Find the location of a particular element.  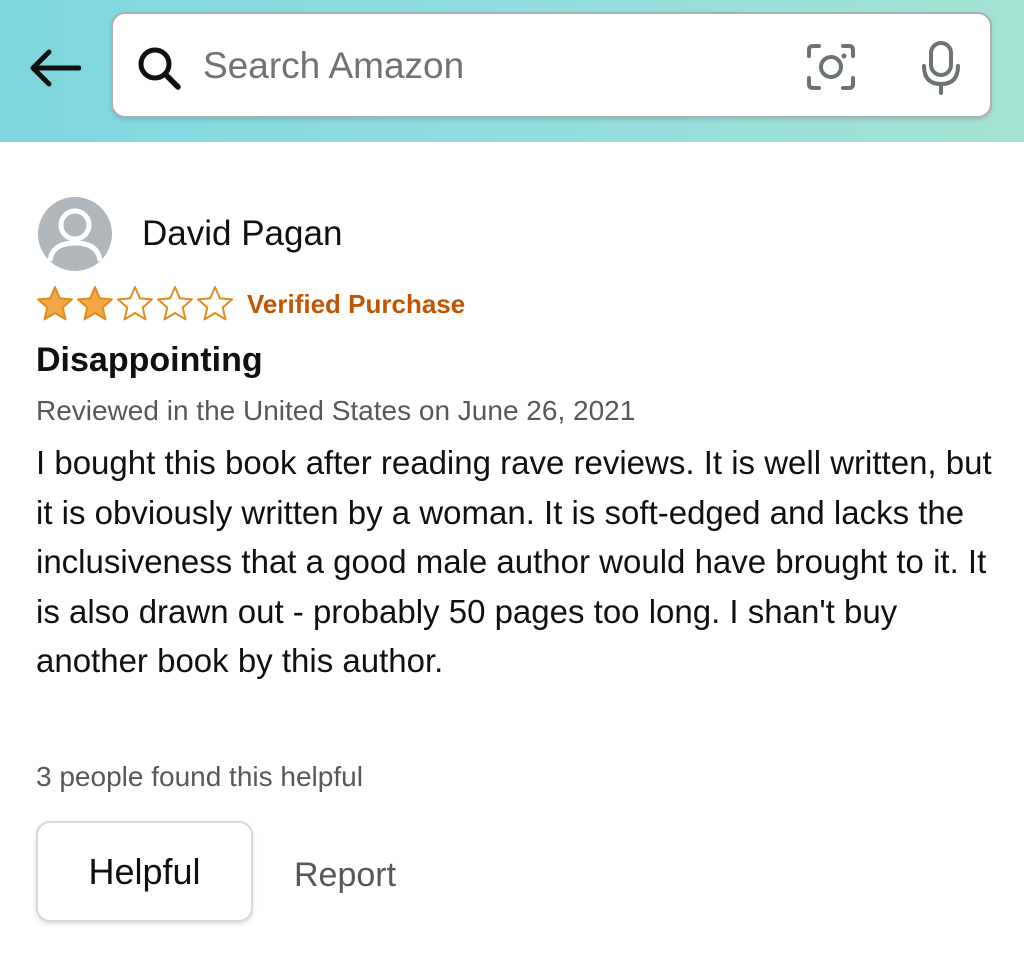

back-arrow-icon is located at coordinates (55, 68).